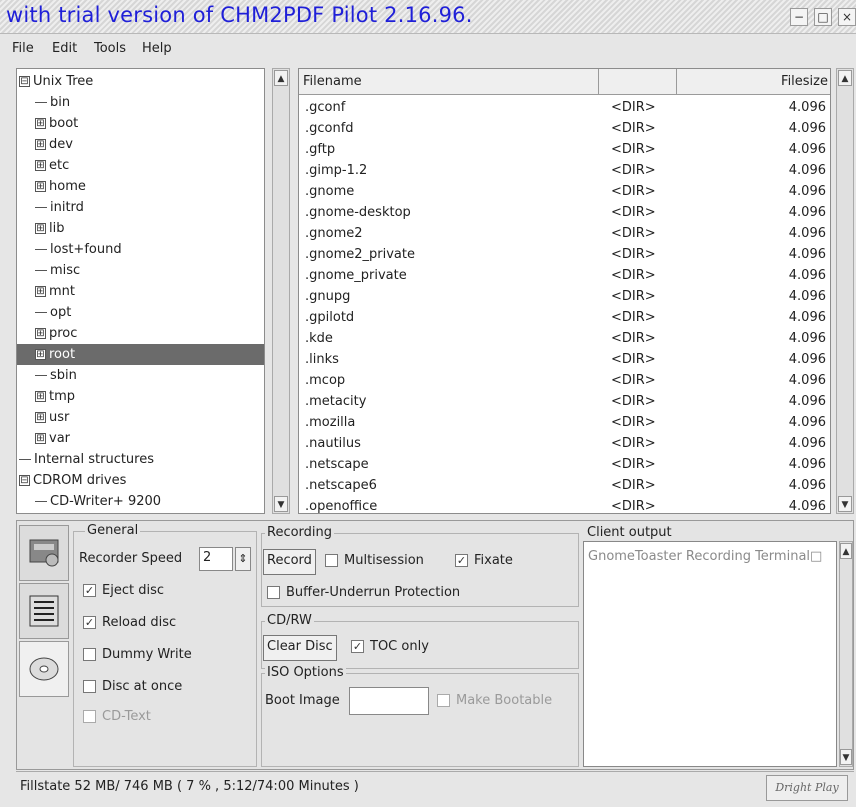  Describe the element at coordinates (564, 191) in the screenshot. I see `table-row: .gnome <DIR> 4.096` at that location.